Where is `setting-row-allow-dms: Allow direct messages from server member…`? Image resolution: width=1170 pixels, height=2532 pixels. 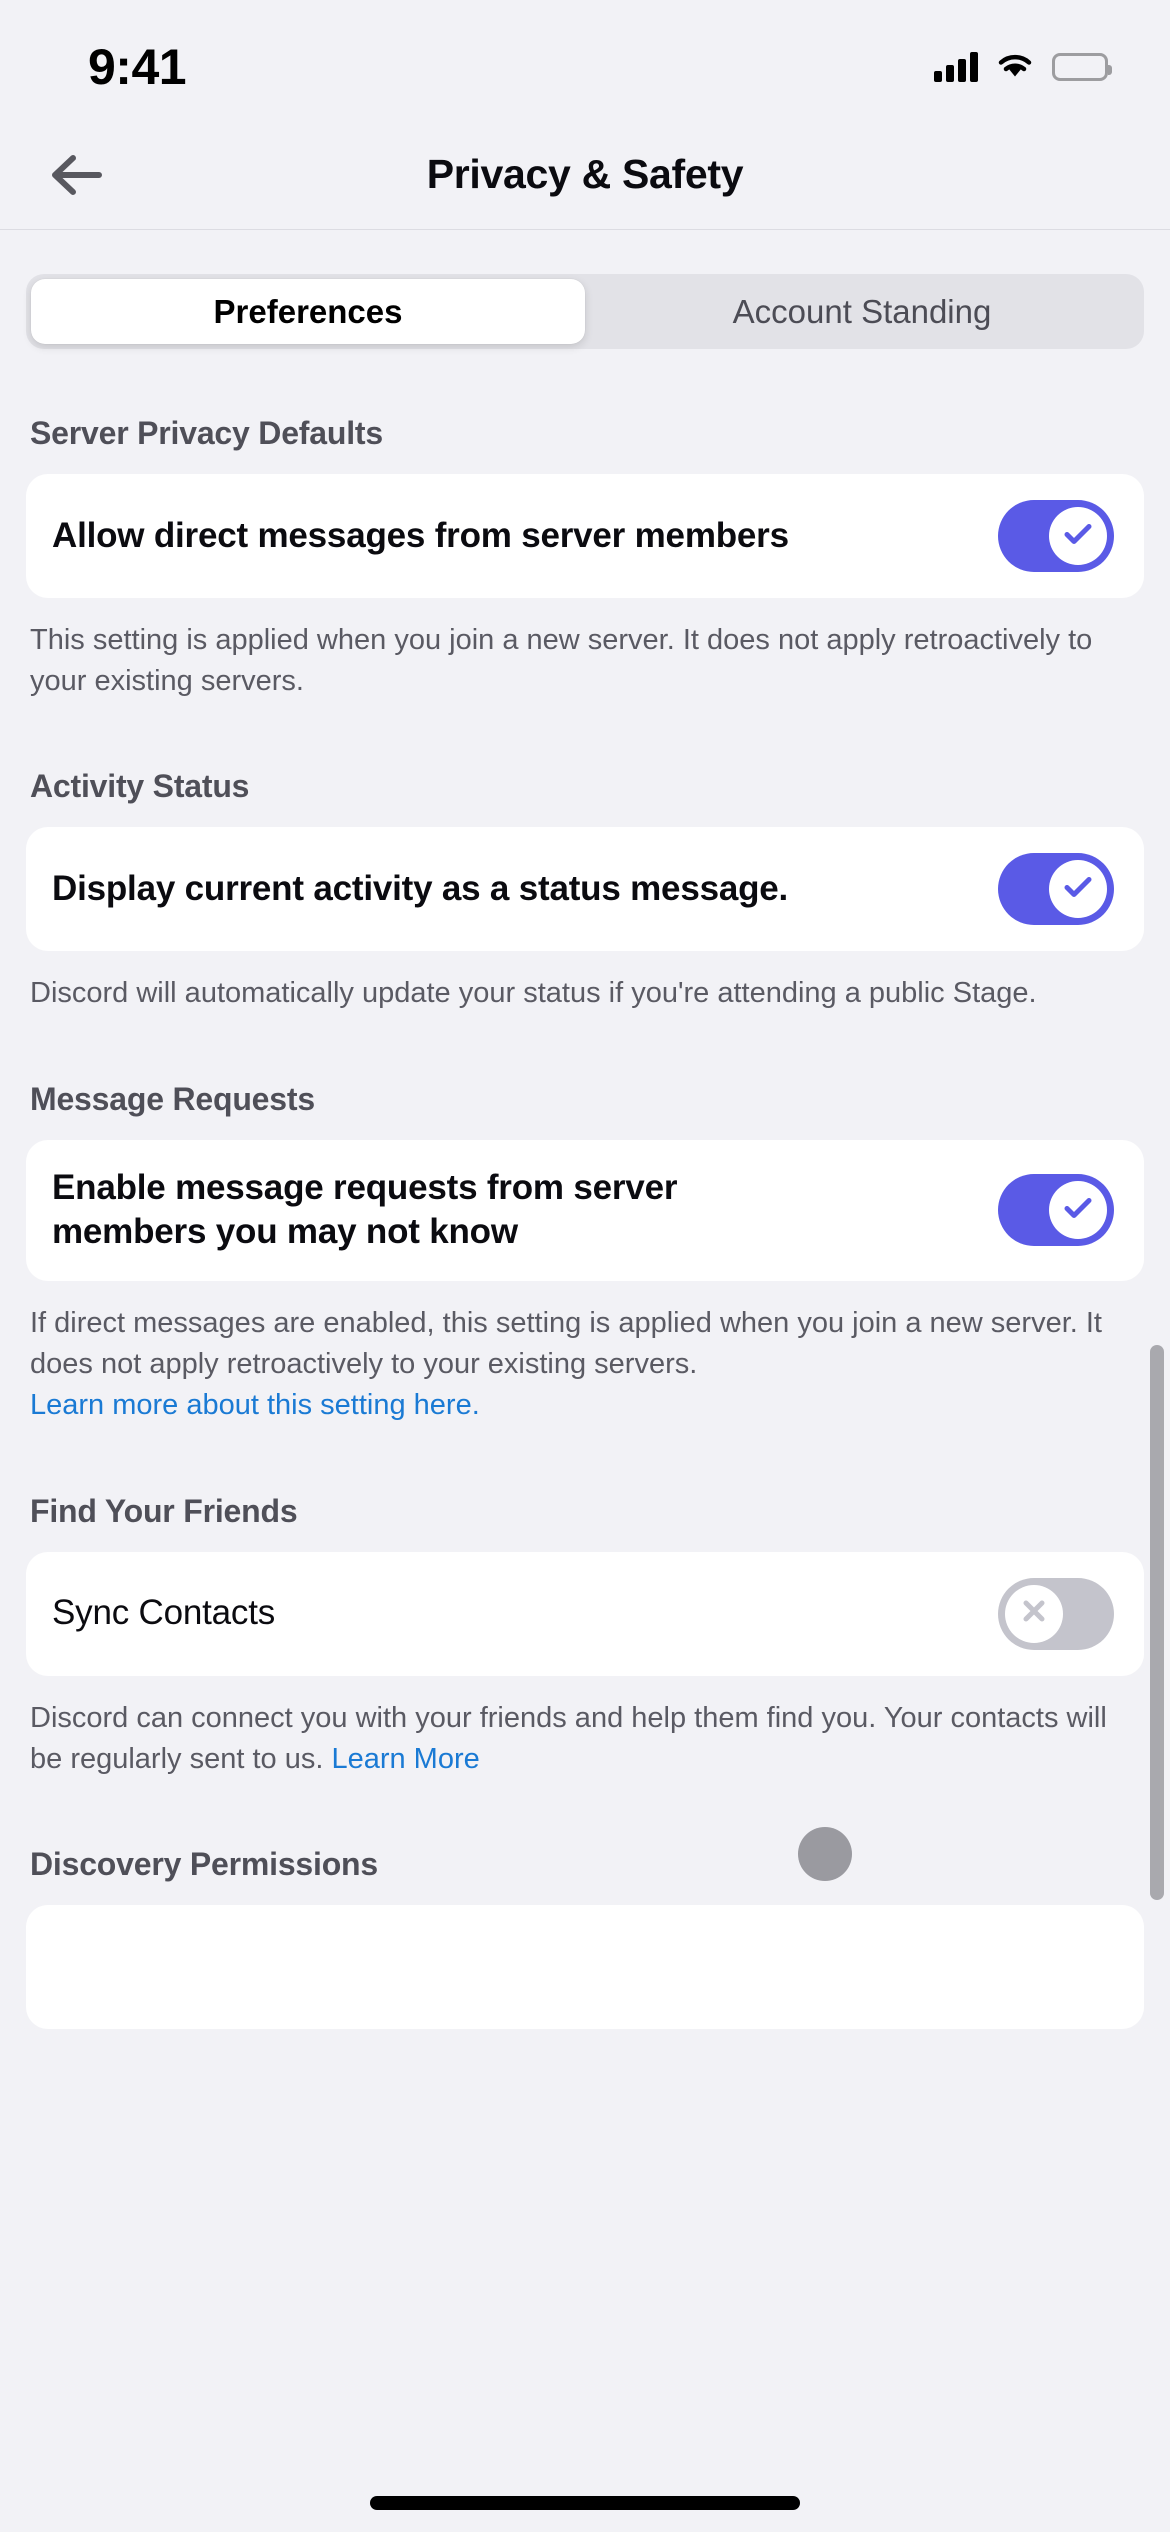
setting-row-allow-dms: Allow direct messages from server member… is located at coordinates (585, 536).